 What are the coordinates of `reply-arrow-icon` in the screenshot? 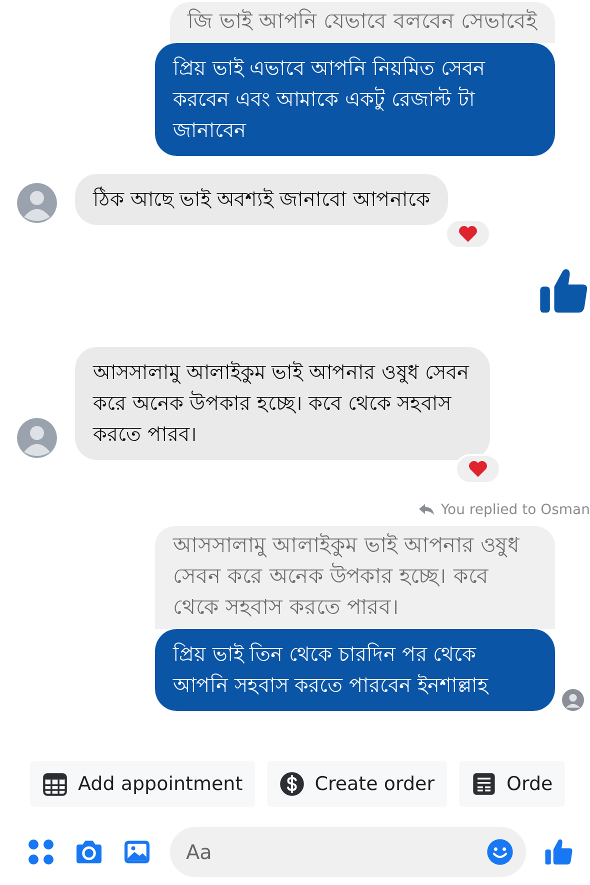 It's located at (426, 510).